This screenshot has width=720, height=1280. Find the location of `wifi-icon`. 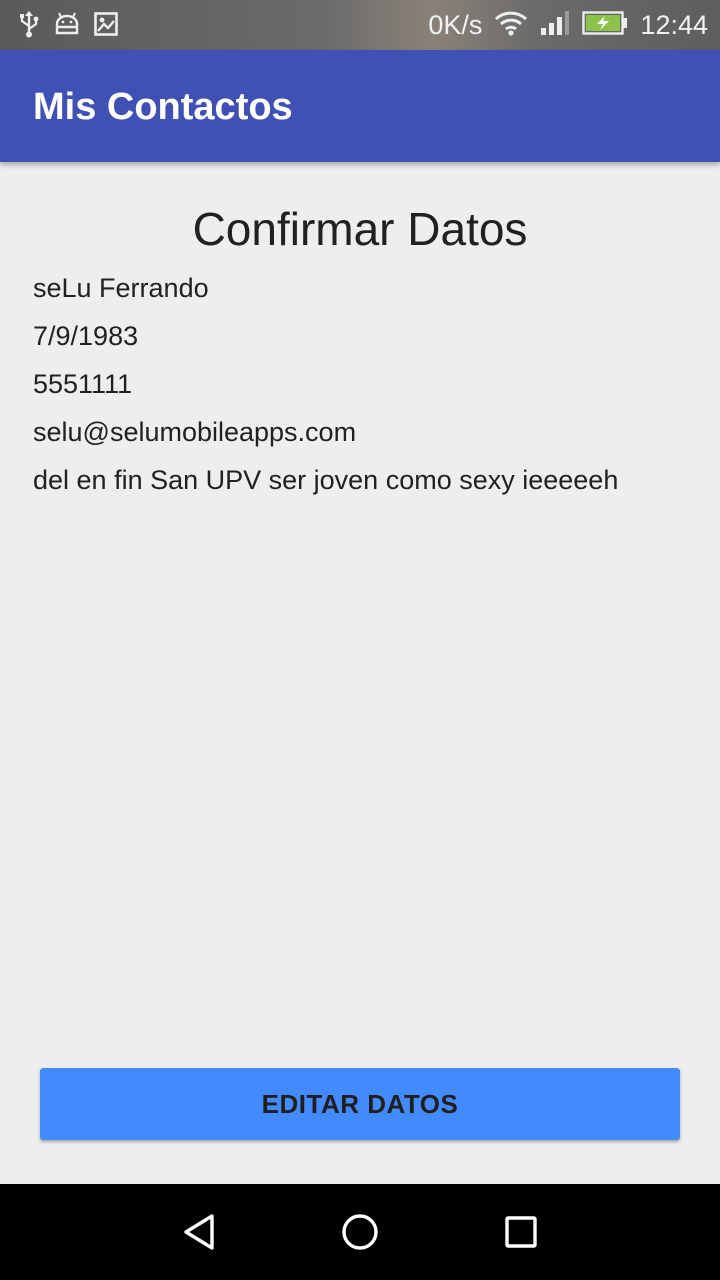

wifi-icon is located at coordinates (511, 25).